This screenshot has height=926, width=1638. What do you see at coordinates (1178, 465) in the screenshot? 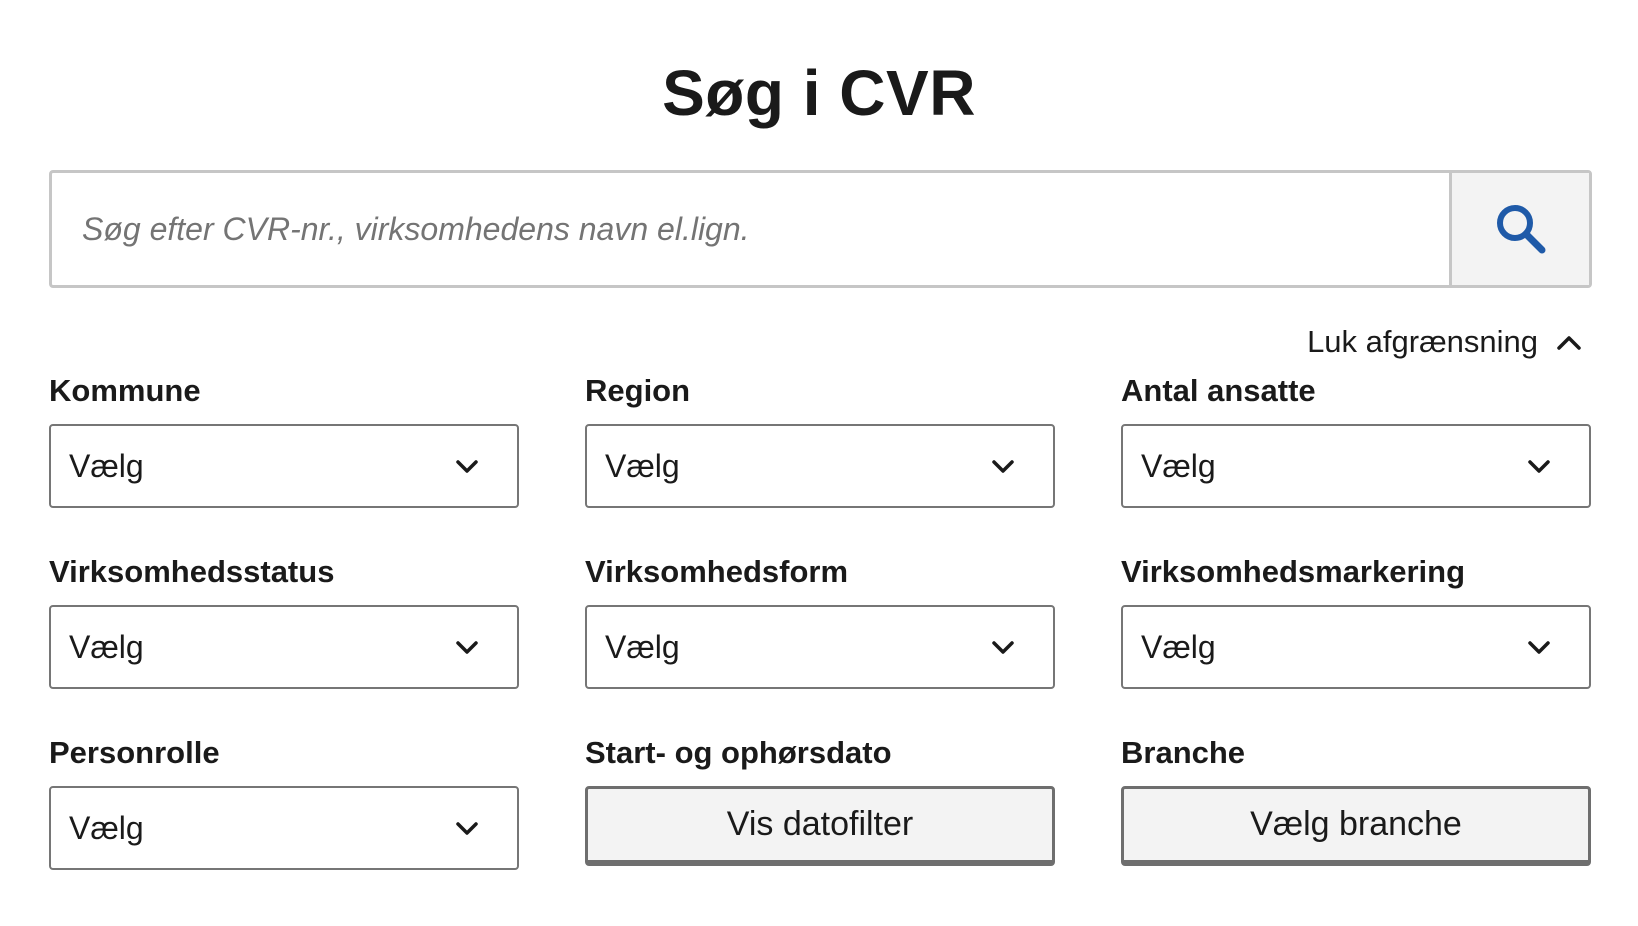
I see `antal-ansatte-select-value: Vælg` at bounding box center [1178, 465].